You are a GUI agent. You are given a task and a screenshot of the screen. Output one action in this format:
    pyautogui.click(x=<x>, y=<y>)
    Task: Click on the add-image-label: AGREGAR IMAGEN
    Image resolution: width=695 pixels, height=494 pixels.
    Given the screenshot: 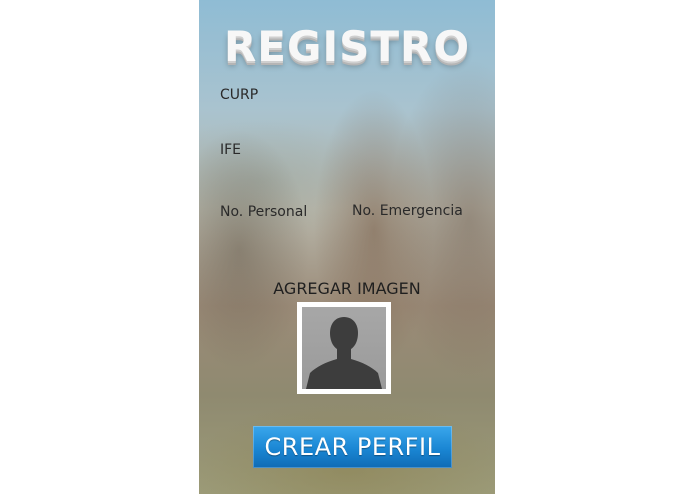 What is the action you would take?
    pyautogui.click(x=347, y=288)
    